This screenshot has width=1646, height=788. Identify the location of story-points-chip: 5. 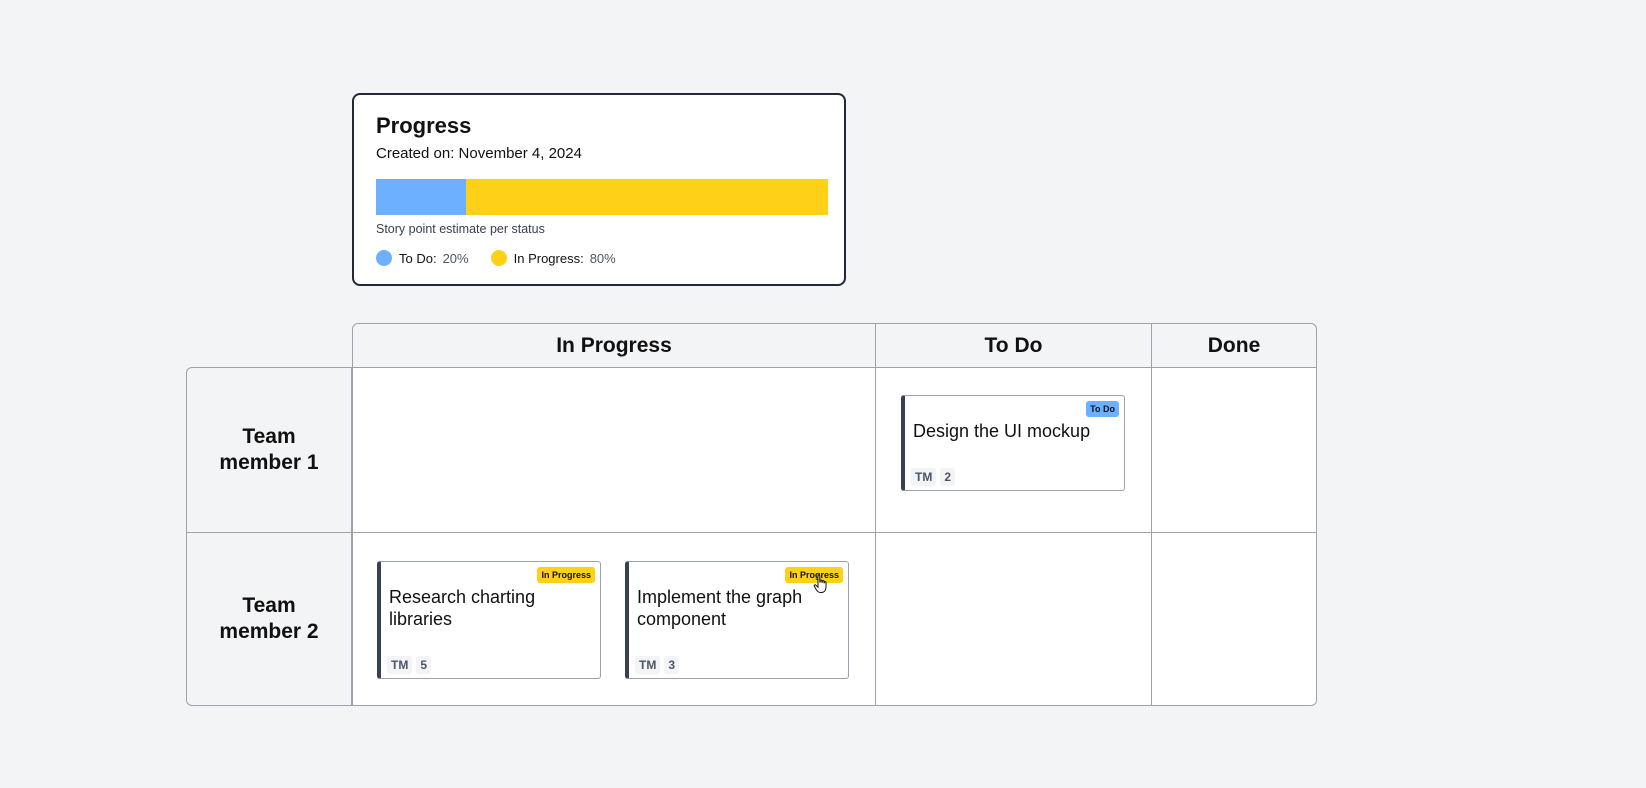
(424, 665).